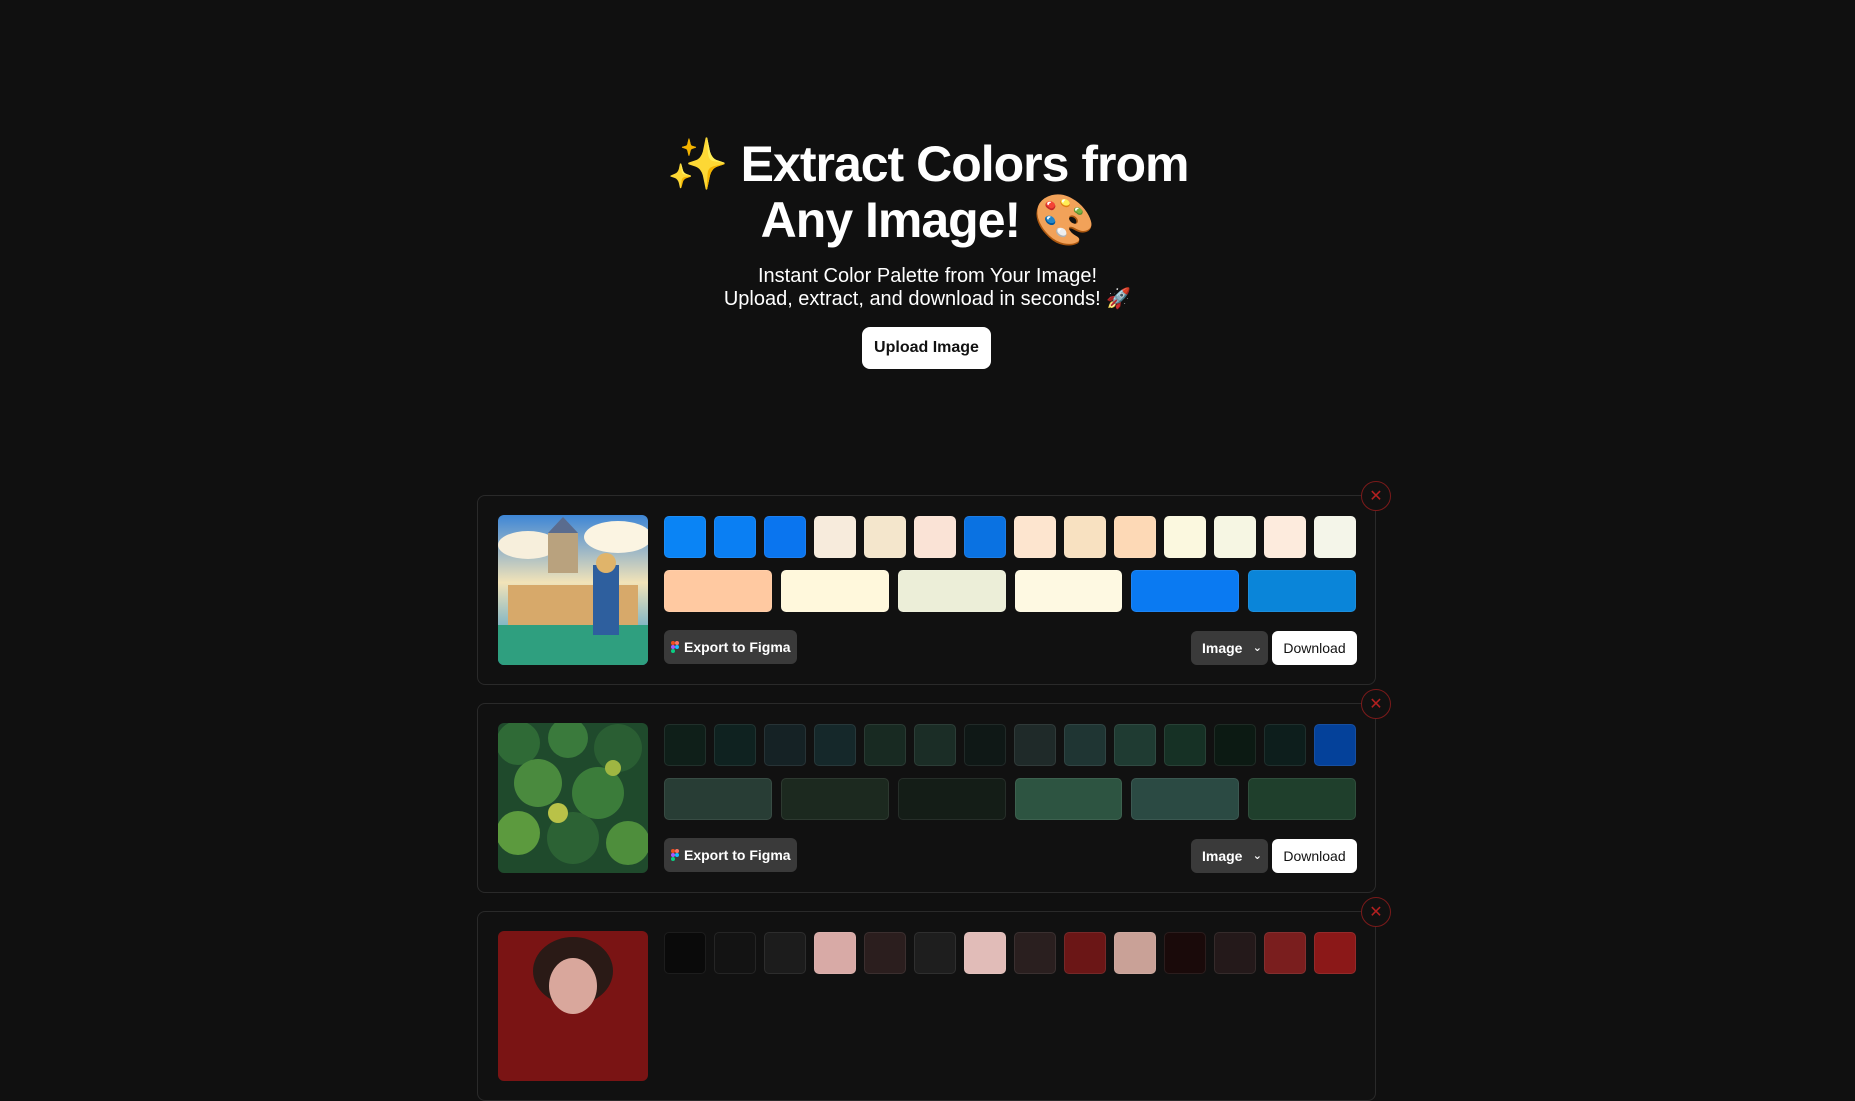 The width and height of the screenshot is (1855, 1101). What do you see at coordinates (927, 276) in the screenshot?
I see `subtitle-line-1: Instant Color Palette from Your Image!` at bounding box center [927, 276].